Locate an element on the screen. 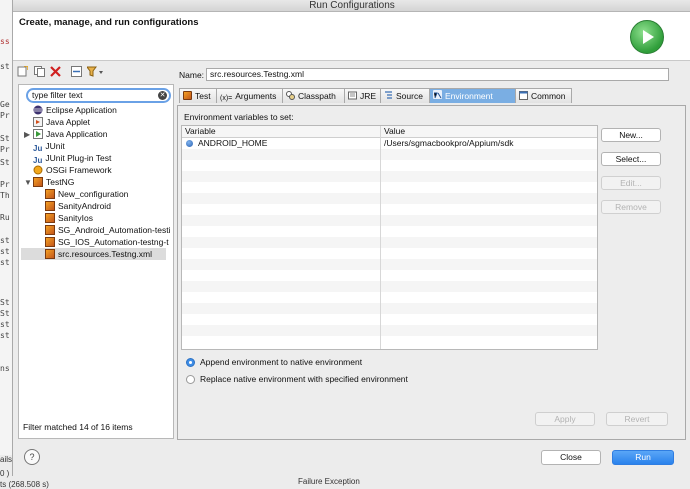 This screenshot has width=690, height=489. revert-button: Revert is located at coordinates (637, 419).